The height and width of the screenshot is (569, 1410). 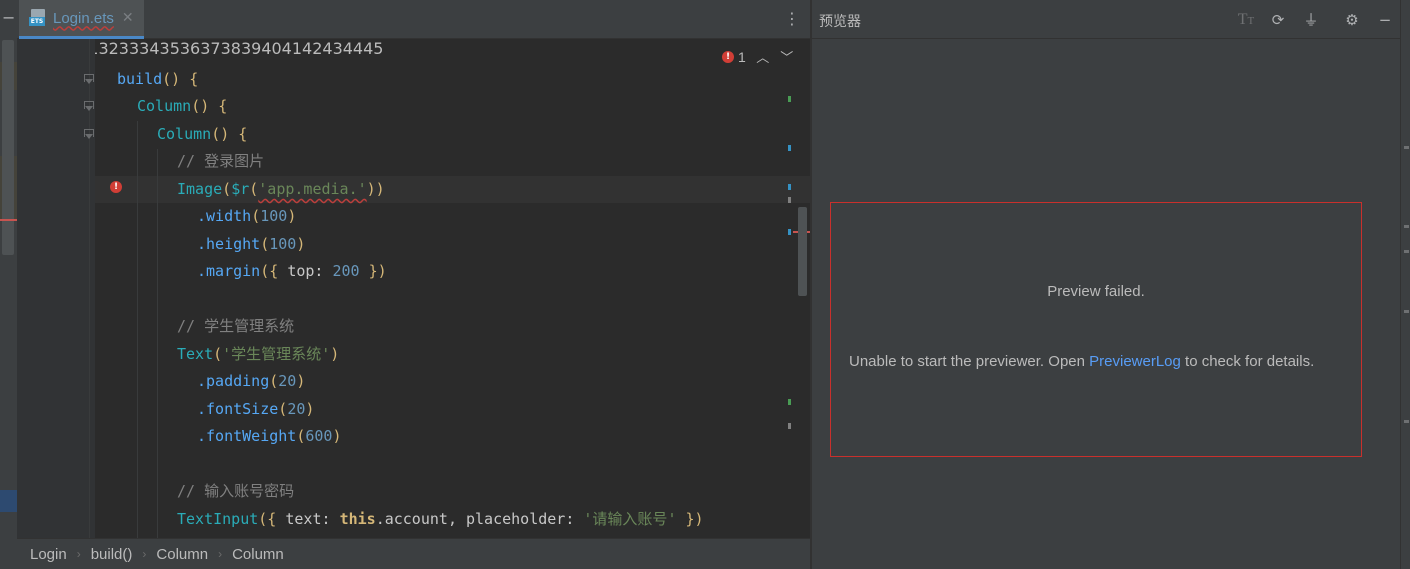 I want to click on detail-prefix: Unable to start the previewer. Open, so click(x=969, y=361).